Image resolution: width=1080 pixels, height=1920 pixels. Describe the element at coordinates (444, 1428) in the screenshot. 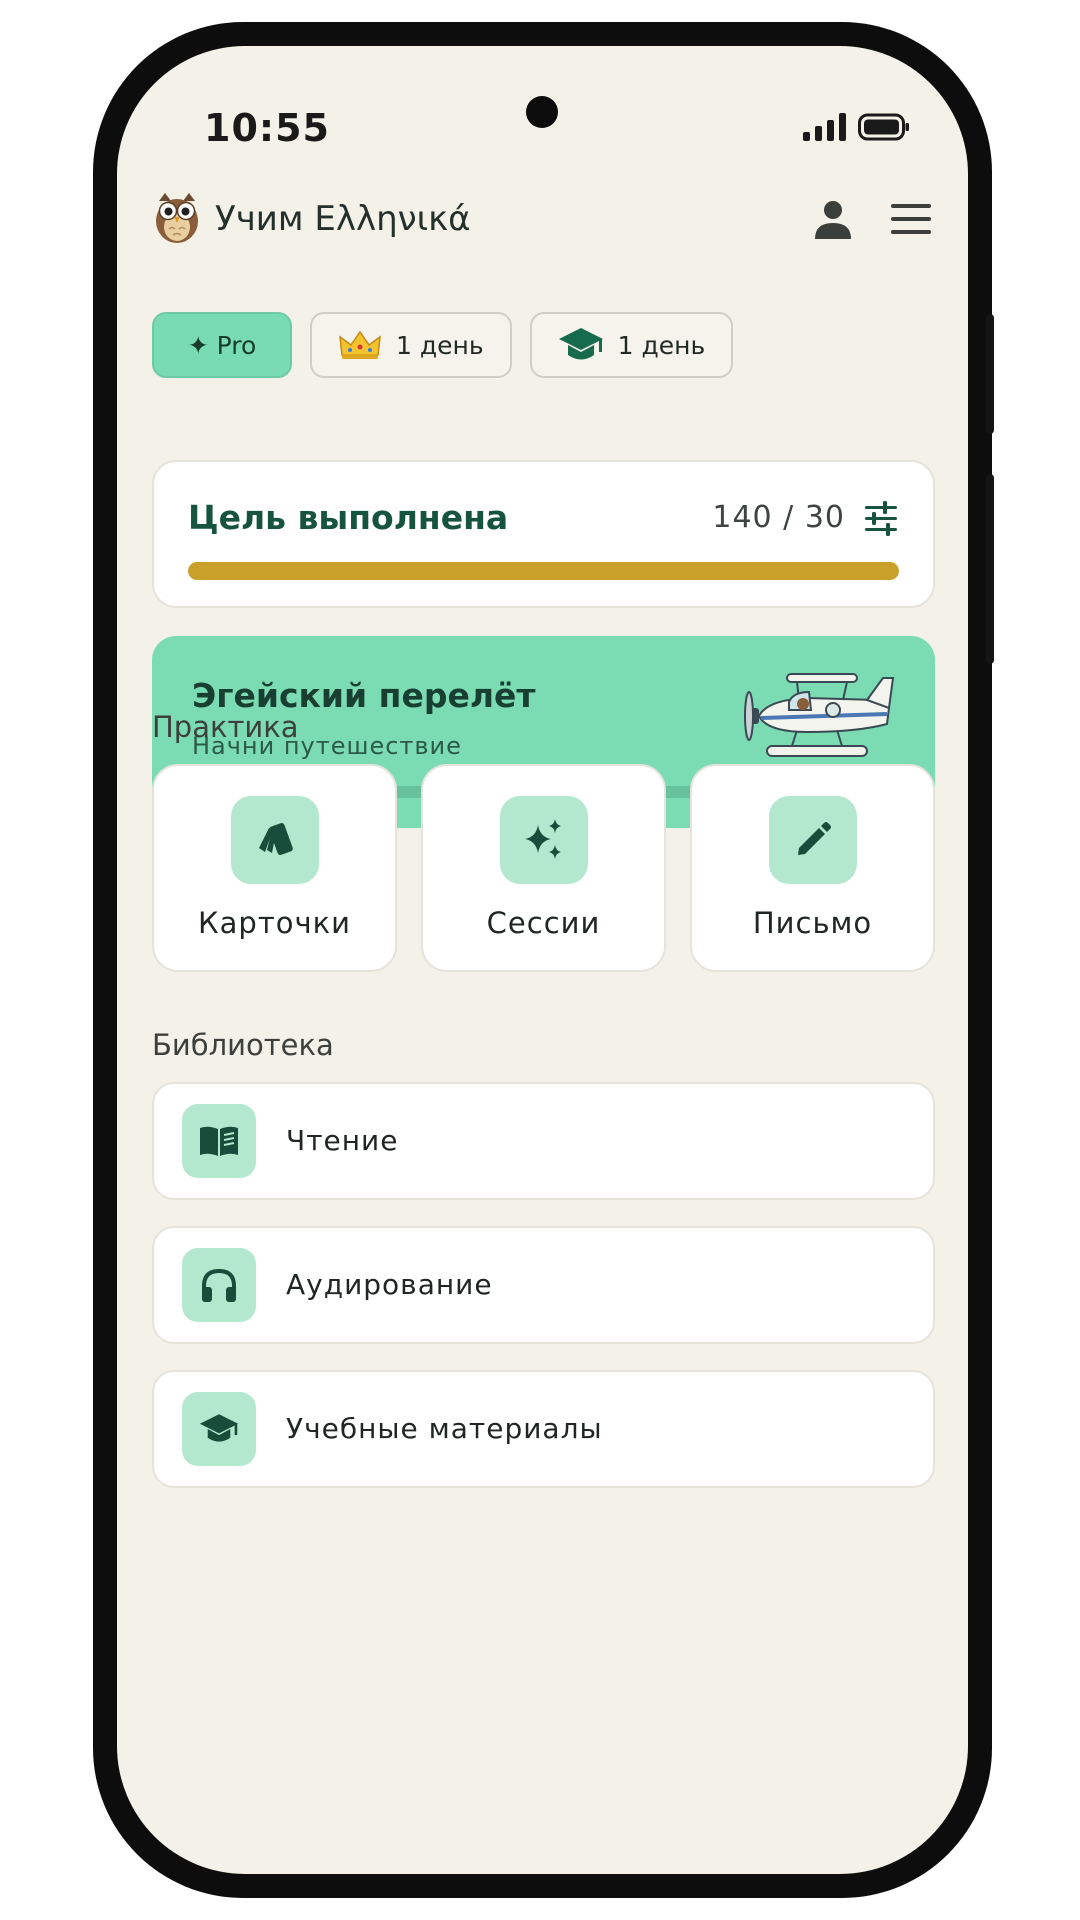

I see `materials-label: Учебные материалы` at that location.